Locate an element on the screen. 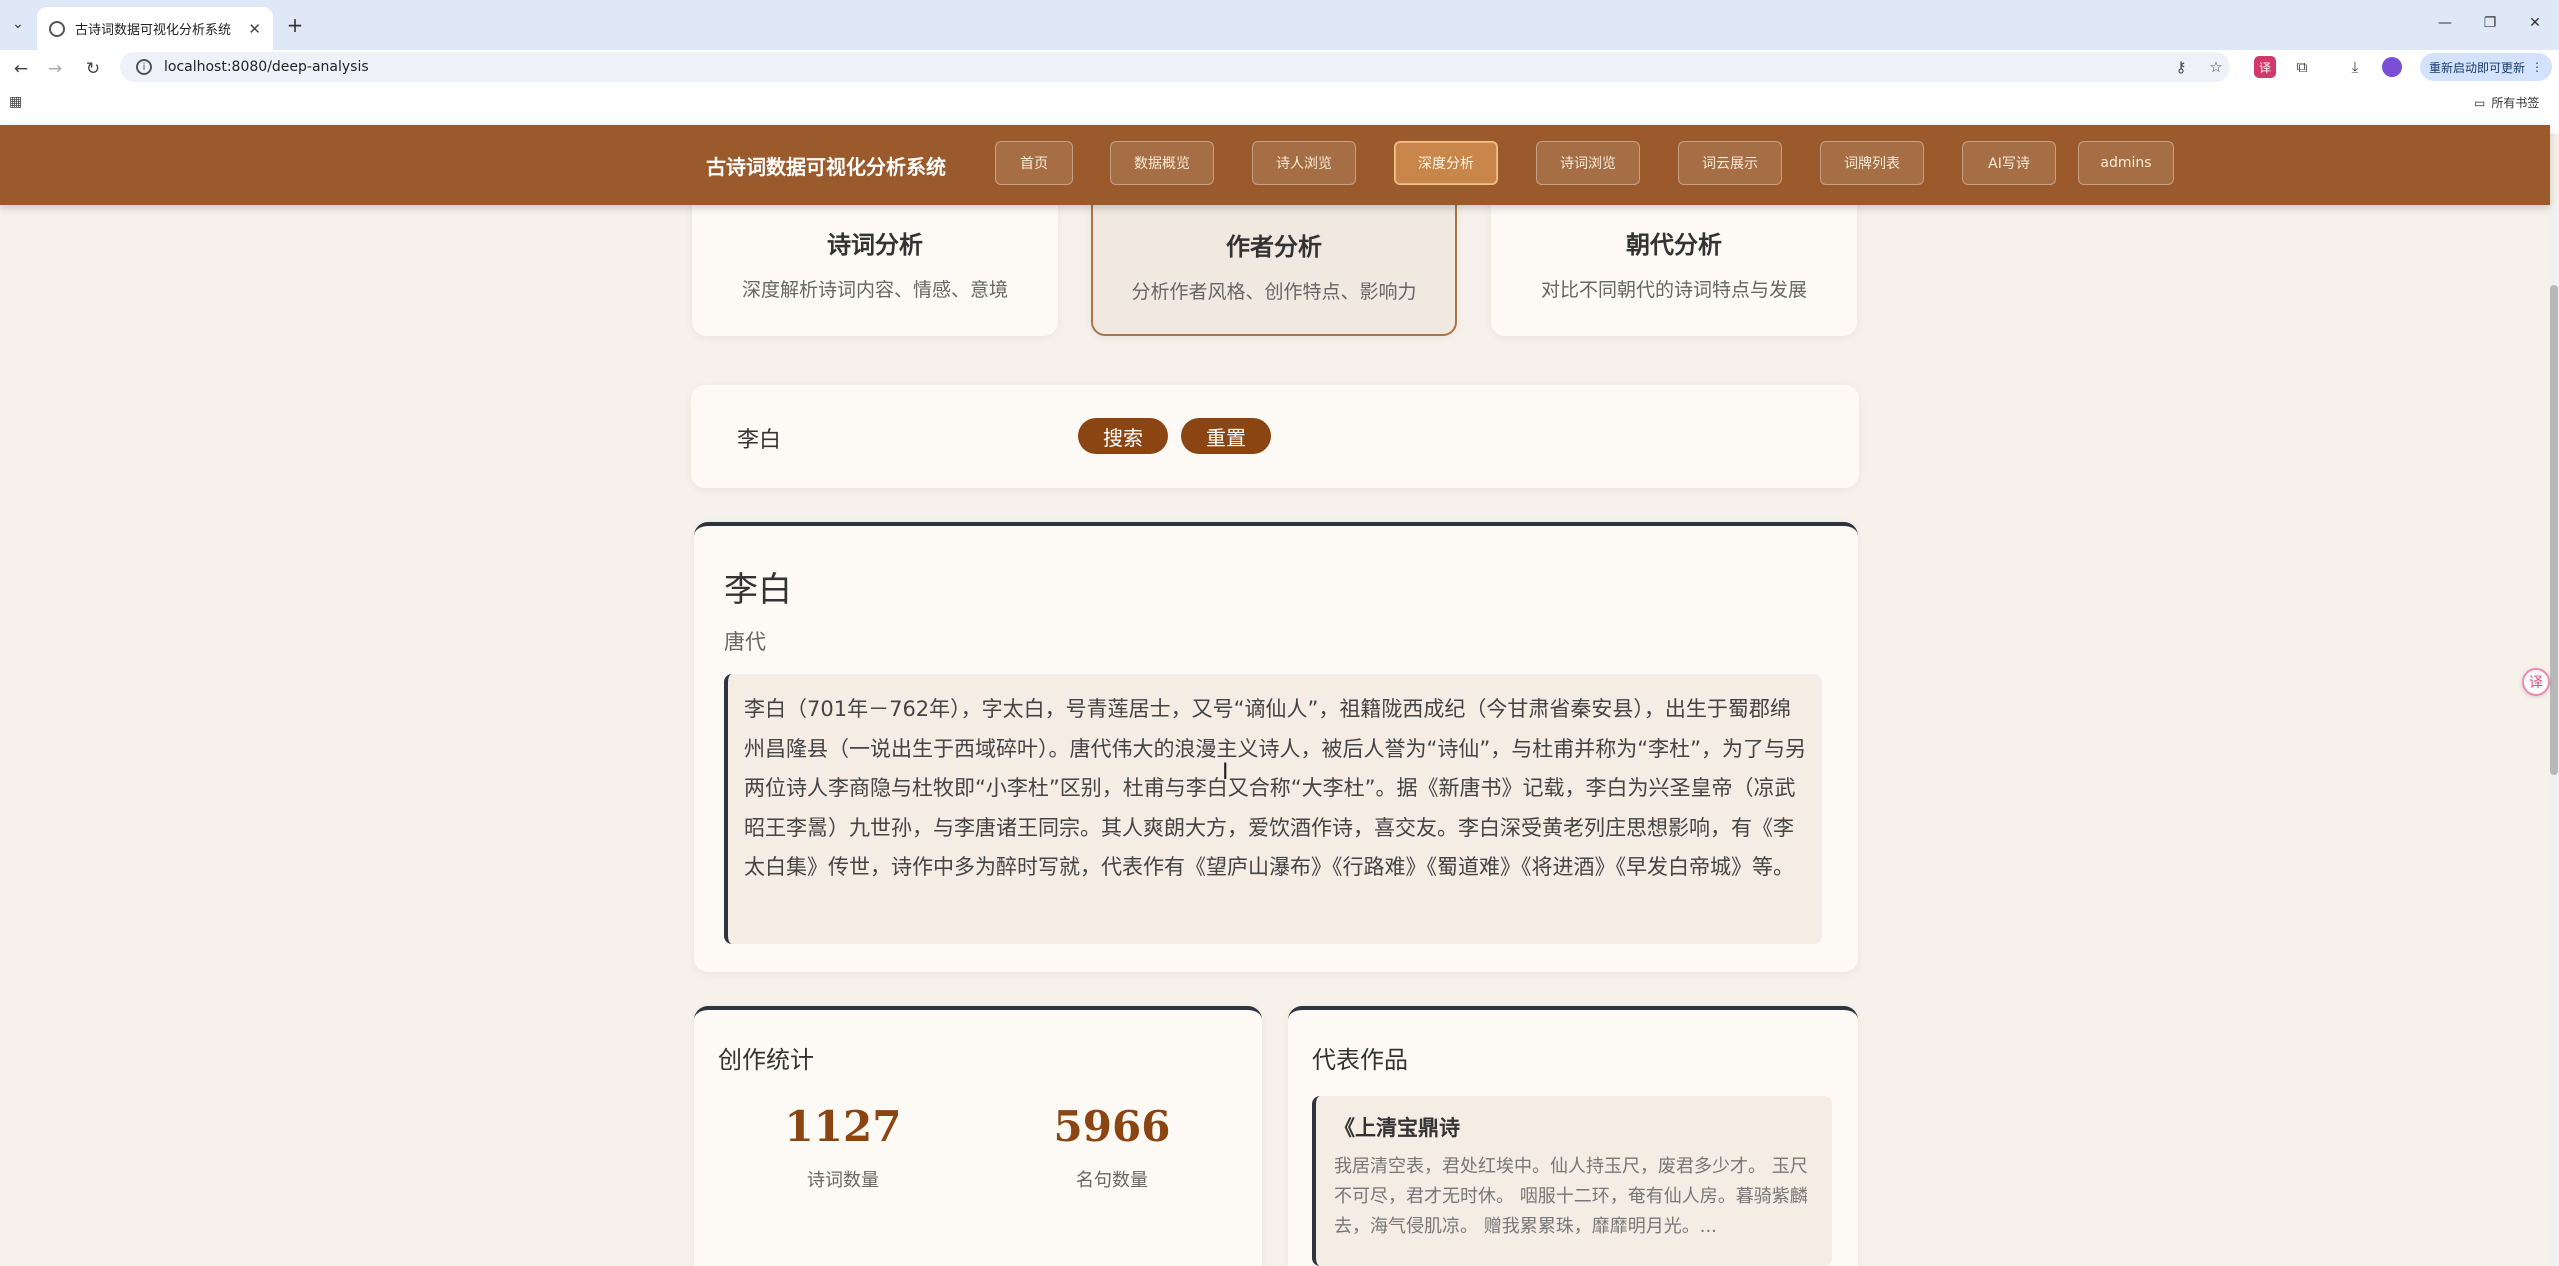  stats-title: 创作统计 is located at coordinates (766, 1060).